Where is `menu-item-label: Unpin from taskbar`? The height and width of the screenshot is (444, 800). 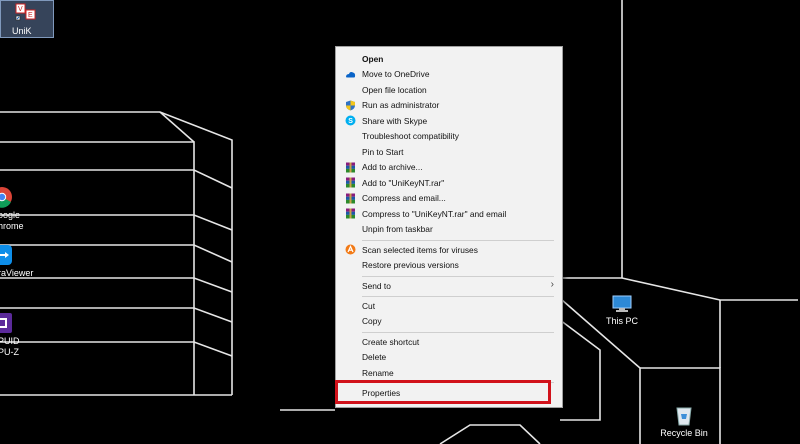
menu-item-label: Unpin from taskbar is located at coordinates (397, 229).